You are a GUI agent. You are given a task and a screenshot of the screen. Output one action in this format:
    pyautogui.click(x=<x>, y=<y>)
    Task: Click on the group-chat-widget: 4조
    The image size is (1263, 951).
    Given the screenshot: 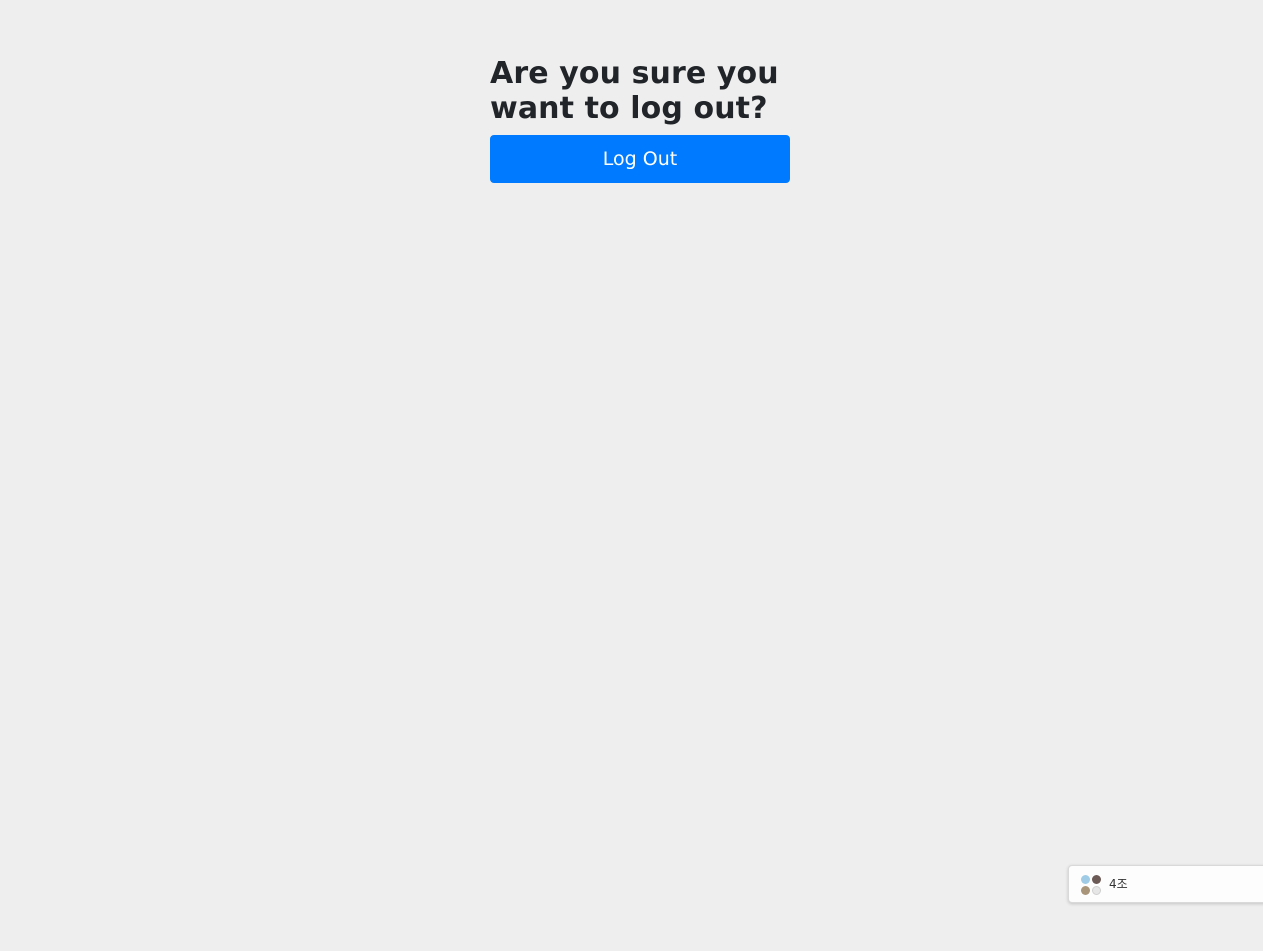 What is the action you would take?
    pyautogui.click(x=1165, y=884)
    